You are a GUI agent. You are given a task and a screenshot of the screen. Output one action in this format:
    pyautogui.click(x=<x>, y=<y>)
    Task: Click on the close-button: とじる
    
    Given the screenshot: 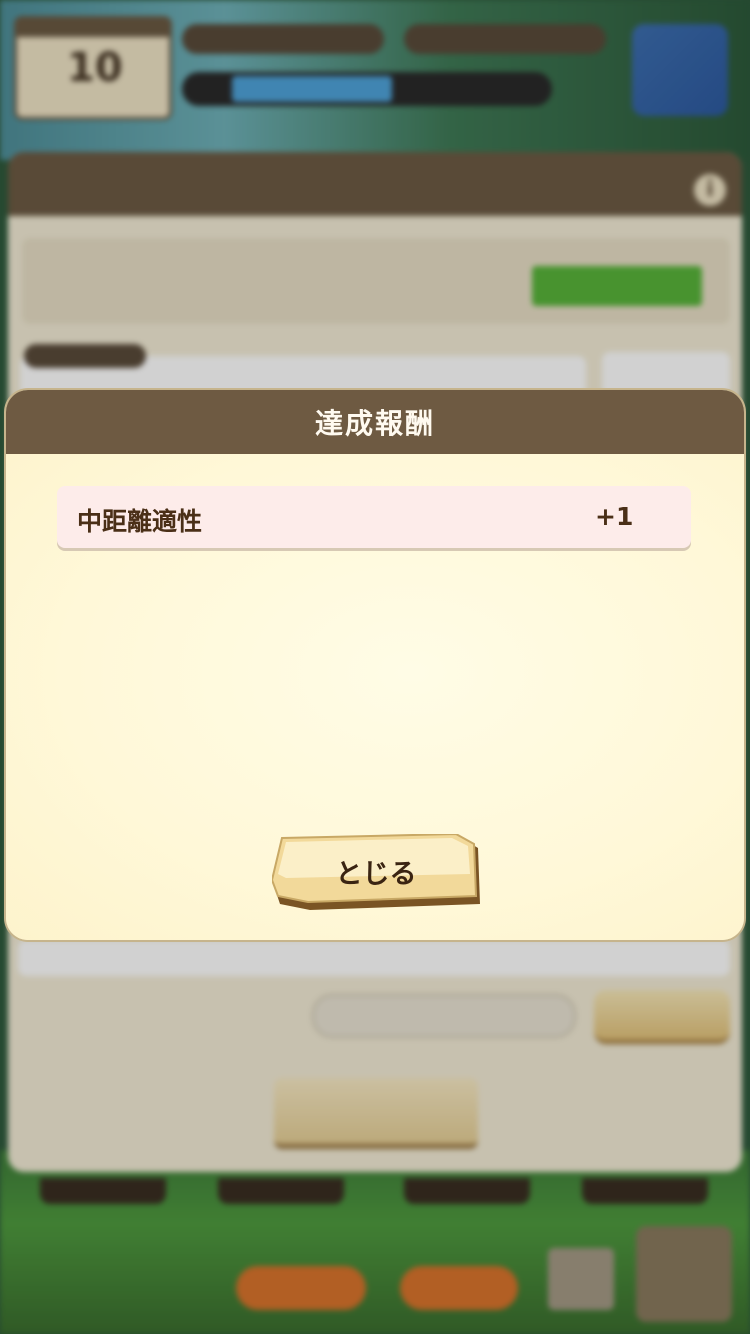 What is the action you would take?
    pyautogui.click(x=376, y=872)
    